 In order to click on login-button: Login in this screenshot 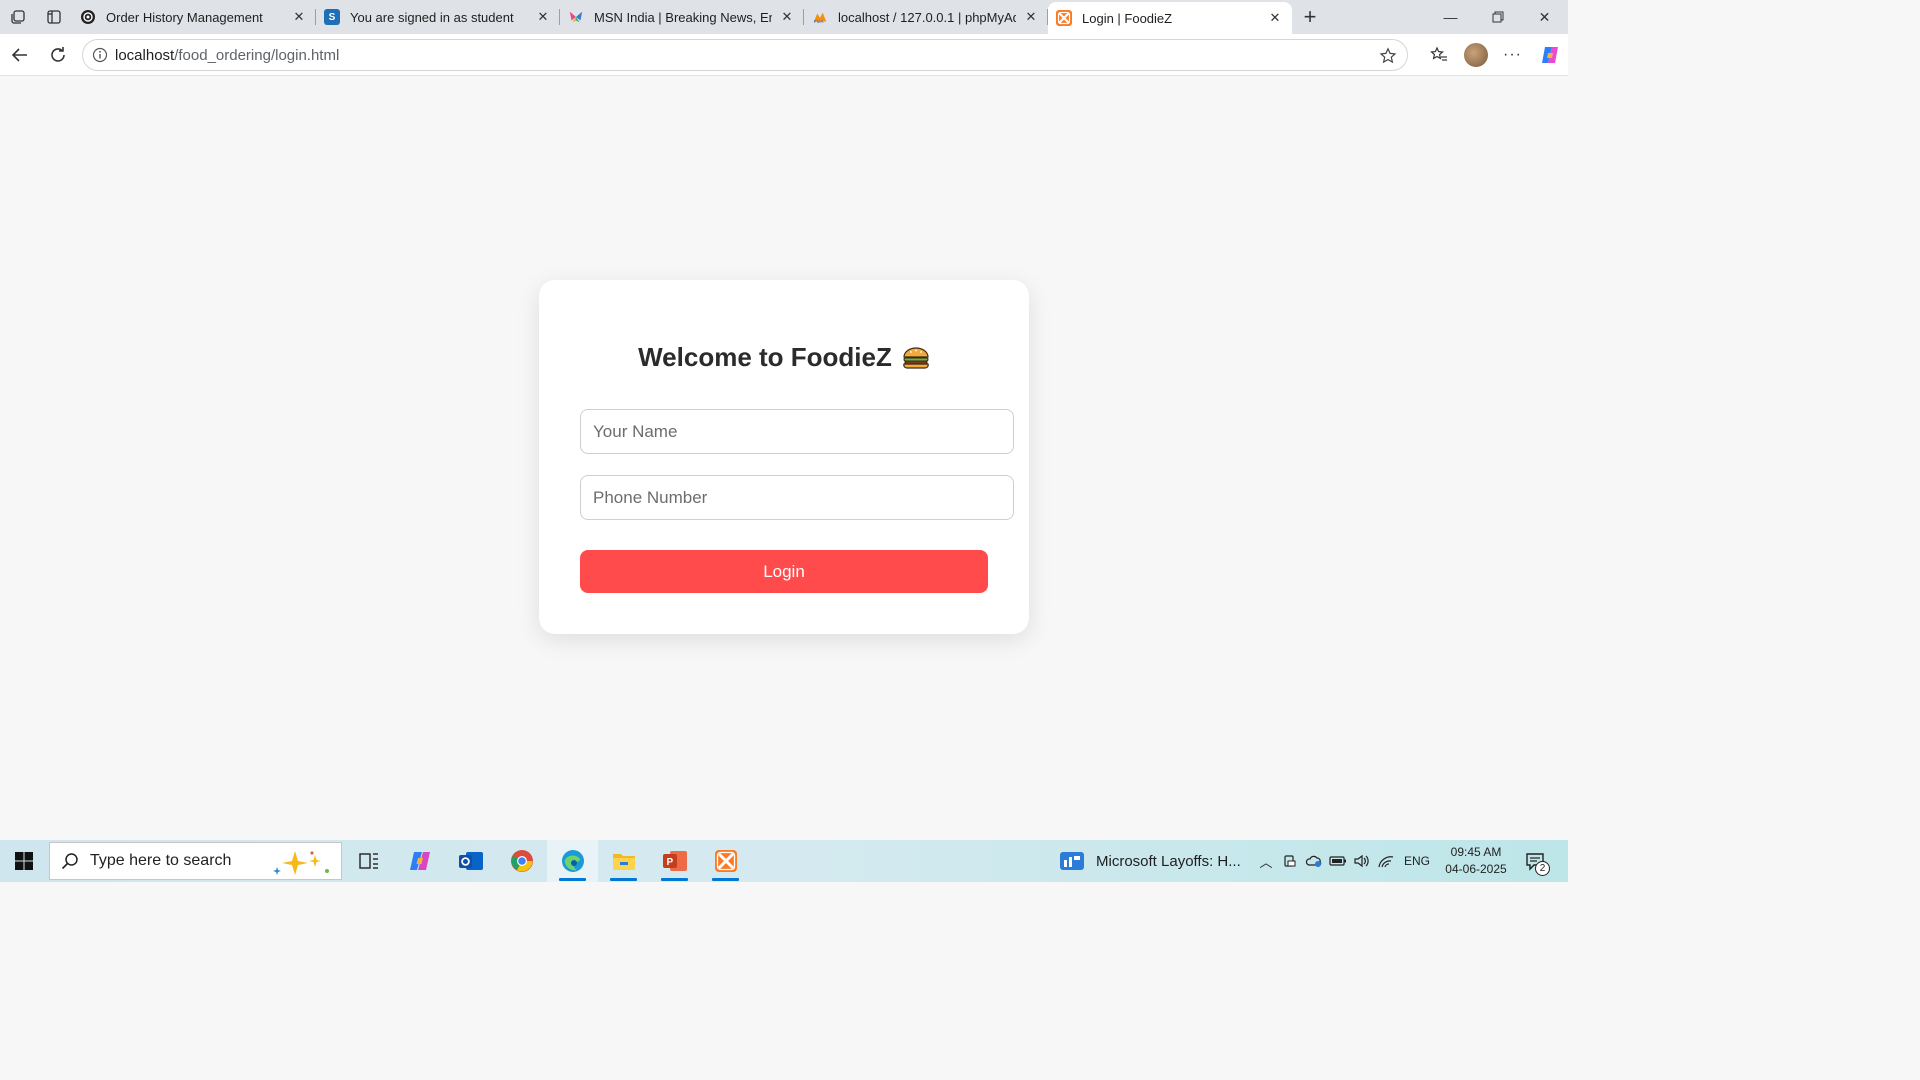, I will do `click(784, 571)`.